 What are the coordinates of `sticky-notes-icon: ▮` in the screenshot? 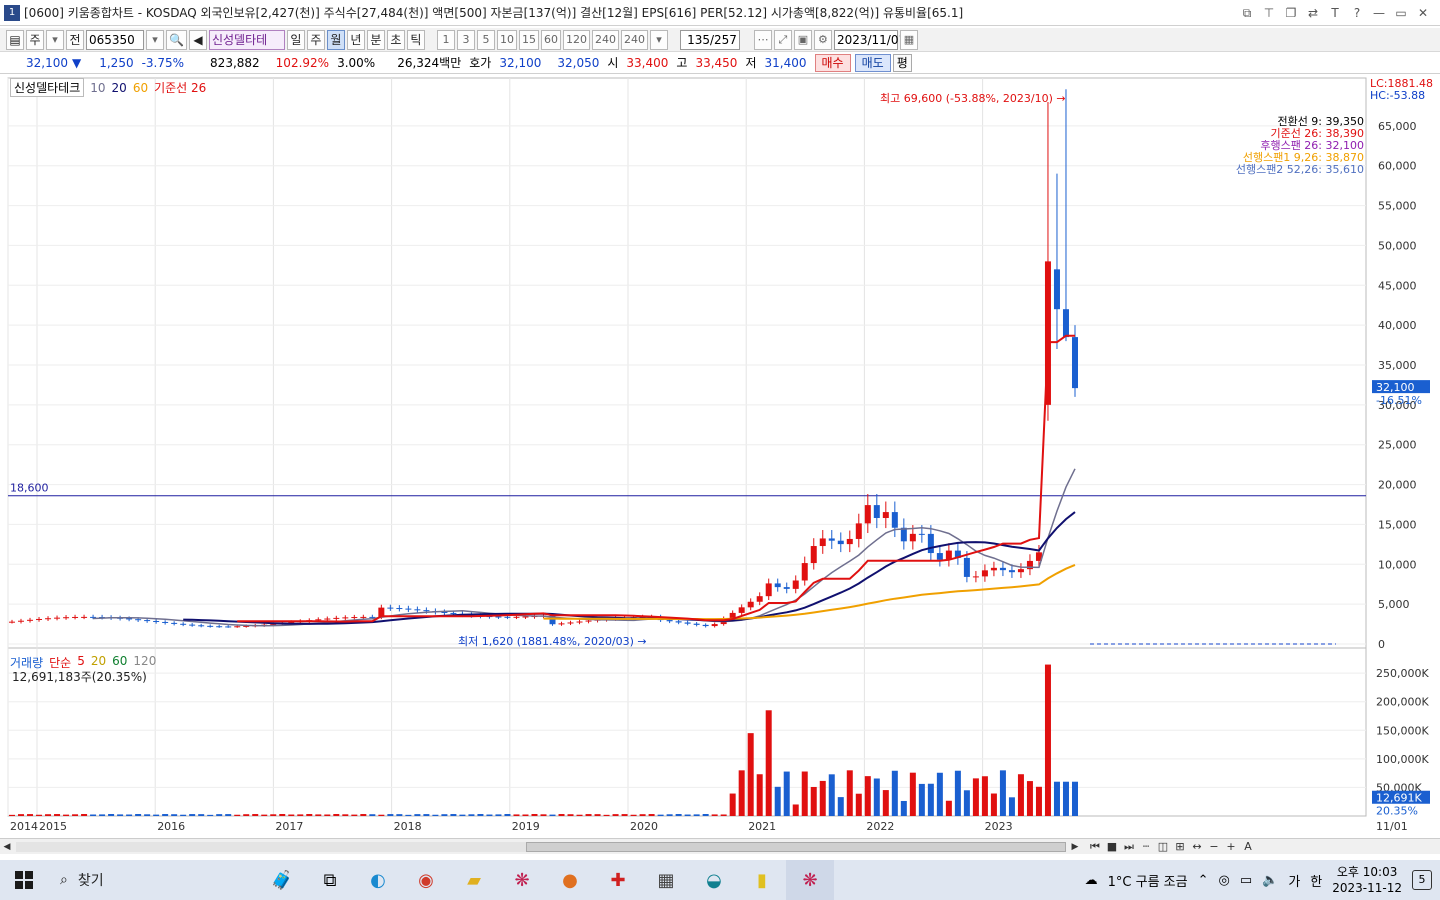 It's located at (762, 880).